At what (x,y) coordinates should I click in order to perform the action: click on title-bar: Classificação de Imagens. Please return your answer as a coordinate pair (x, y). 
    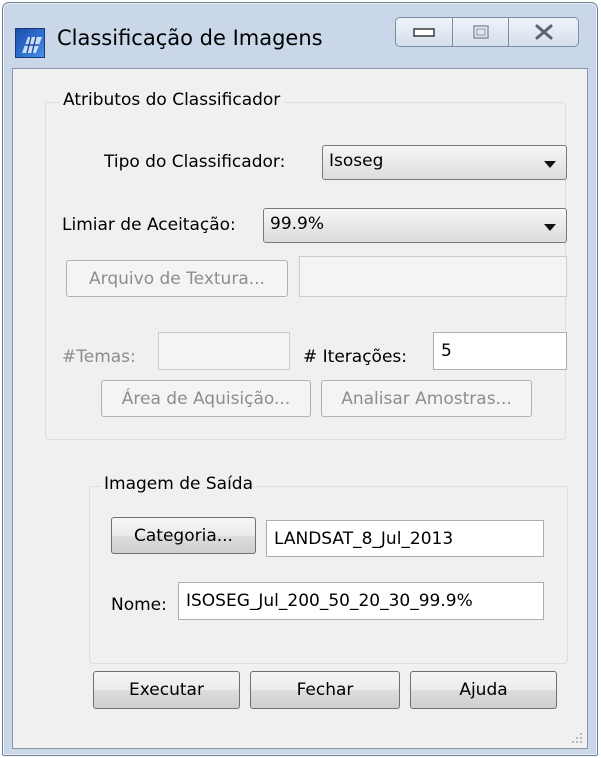
    Looking at the image, I should click on (300, 36).